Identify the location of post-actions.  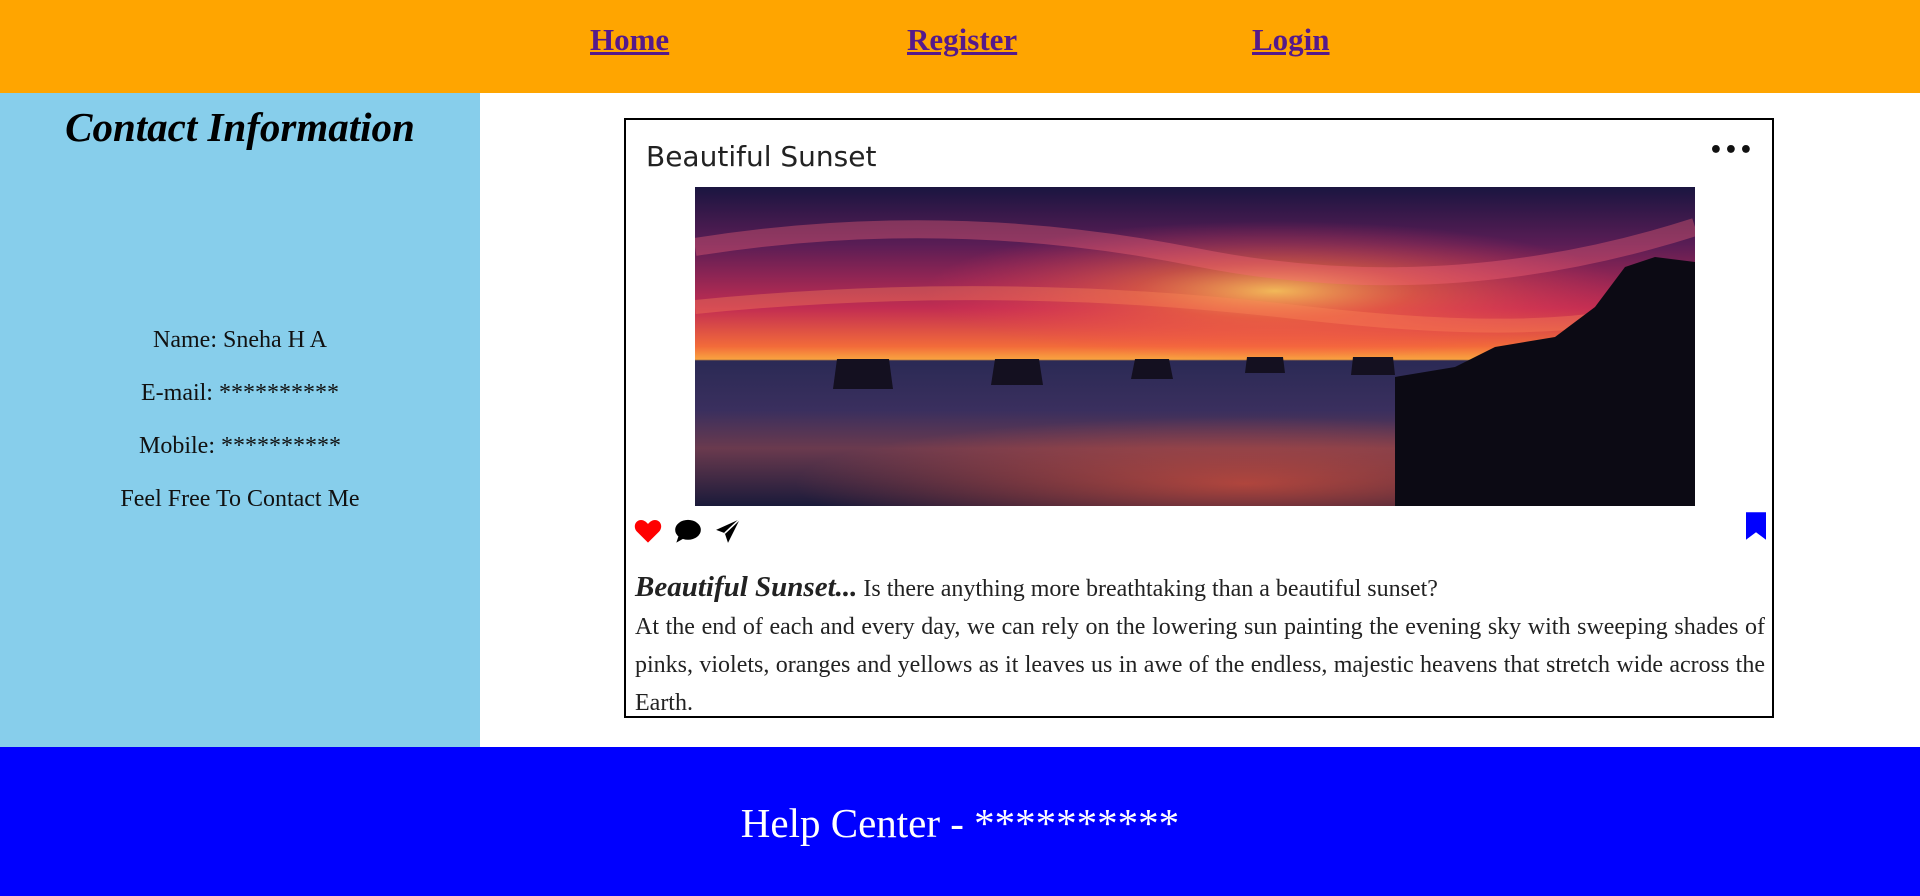
(688, 531).